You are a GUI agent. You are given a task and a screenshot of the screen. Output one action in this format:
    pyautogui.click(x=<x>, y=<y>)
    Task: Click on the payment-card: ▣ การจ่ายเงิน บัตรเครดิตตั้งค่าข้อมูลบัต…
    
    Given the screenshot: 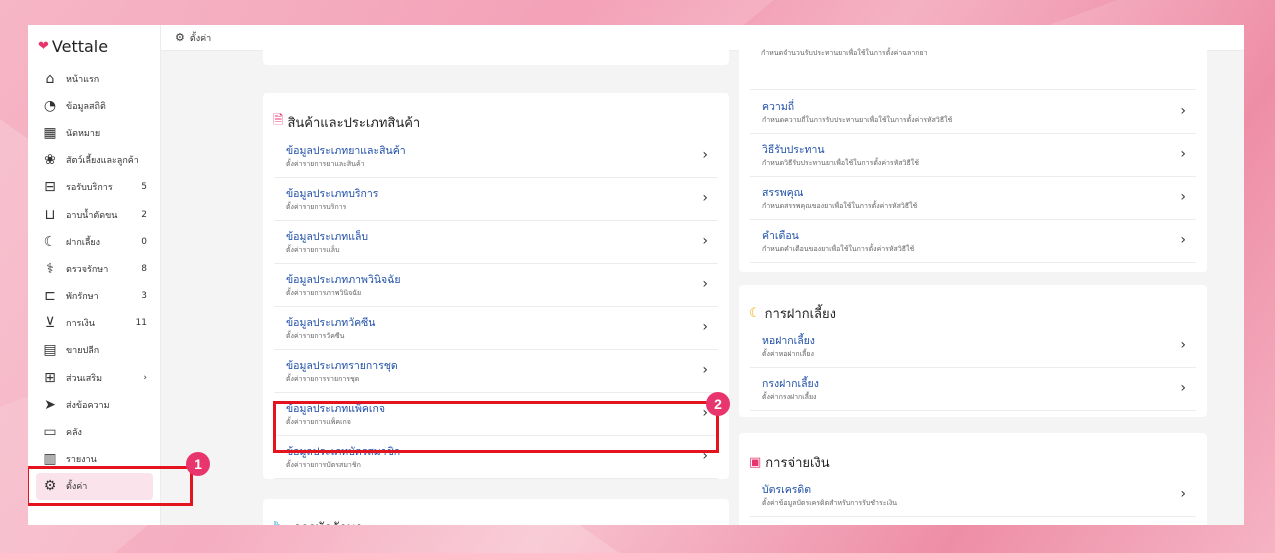 What is the action you would take?
    pyautogui.click(x=973, y=479)
    